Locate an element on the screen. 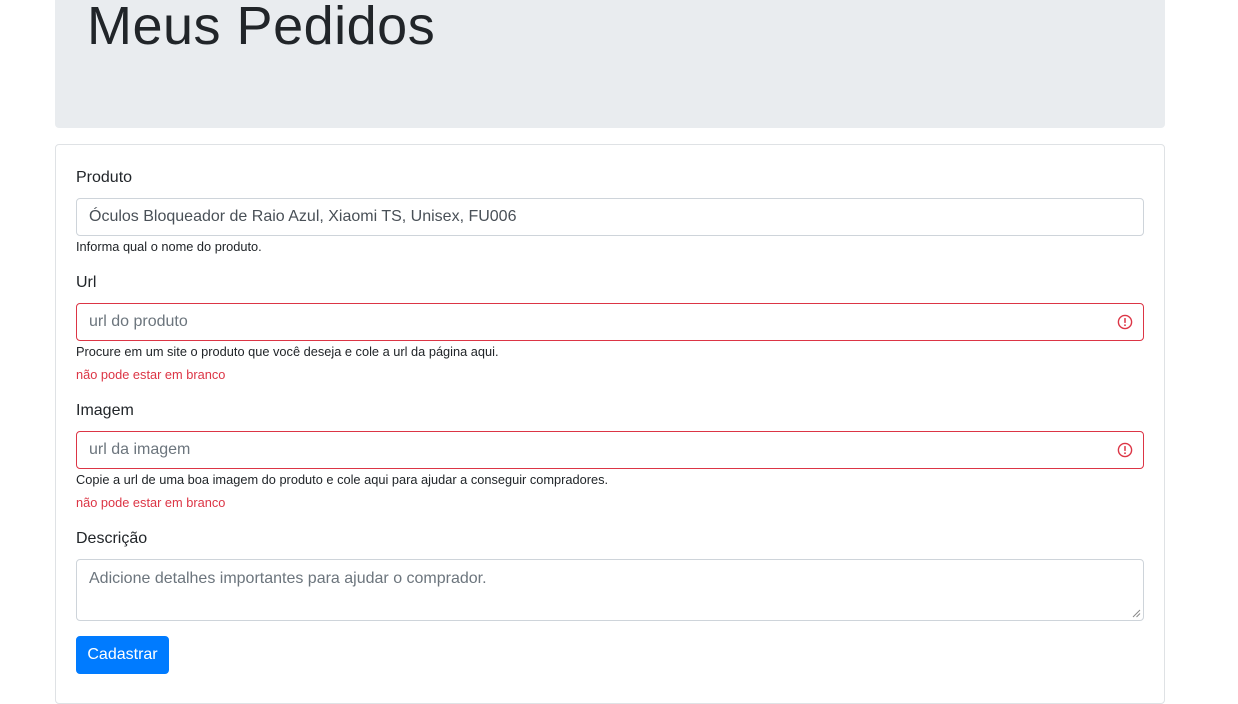  produto-help-text: Informa qual o nome do produto. is located at coordinates (169, 246).